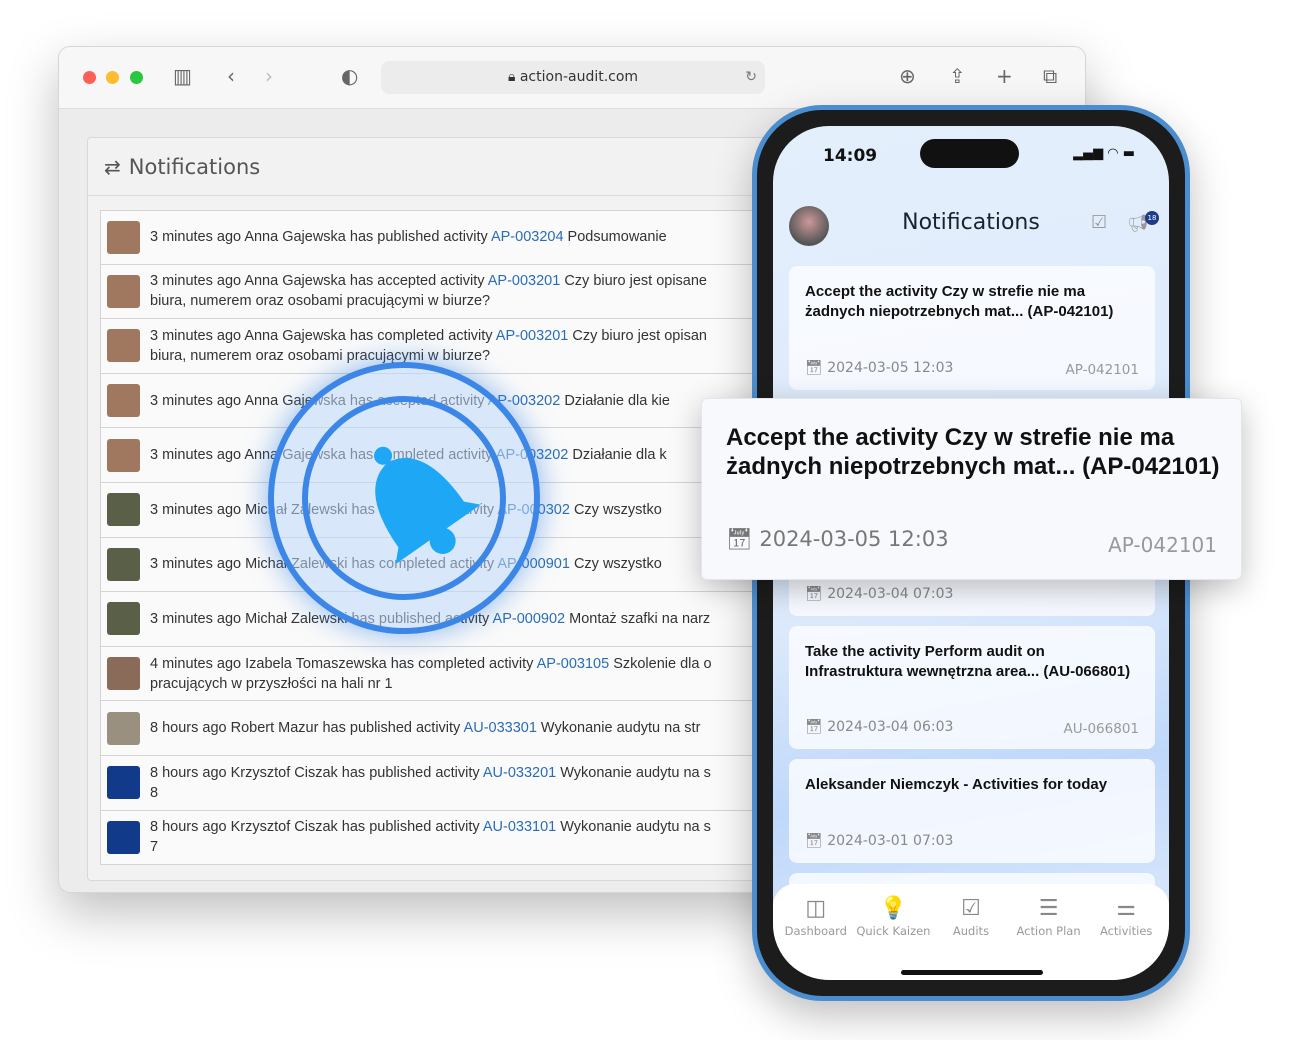  What do you see at coordinates (751, 77) in the screenshot?
I see `reload-icon: ↻` at bounding box center [751, 77].